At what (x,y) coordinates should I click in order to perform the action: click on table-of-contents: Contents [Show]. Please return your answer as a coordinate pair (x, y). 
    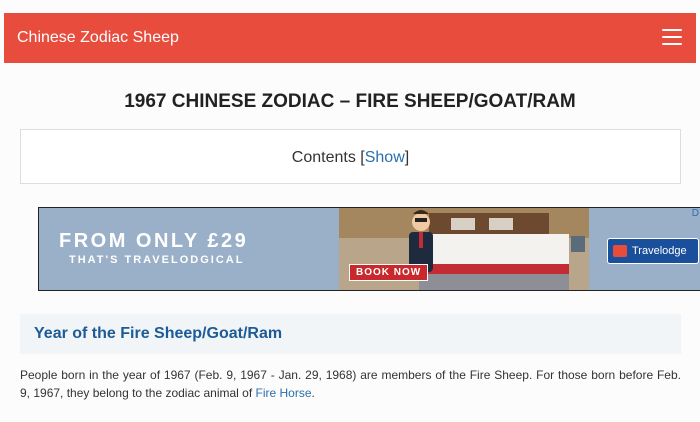
    Looking at the image, I should click on (350, 156).